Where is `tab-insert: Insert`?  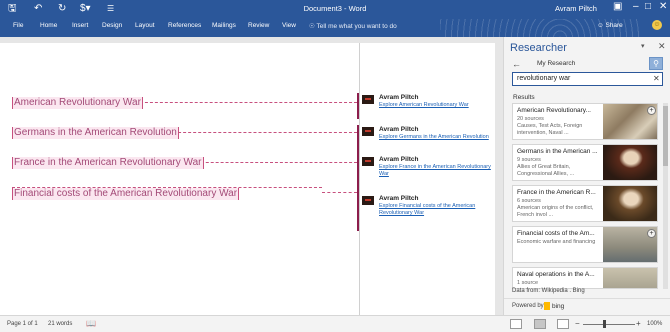 tab-insert: Insert is located at coordinates (80, 25).